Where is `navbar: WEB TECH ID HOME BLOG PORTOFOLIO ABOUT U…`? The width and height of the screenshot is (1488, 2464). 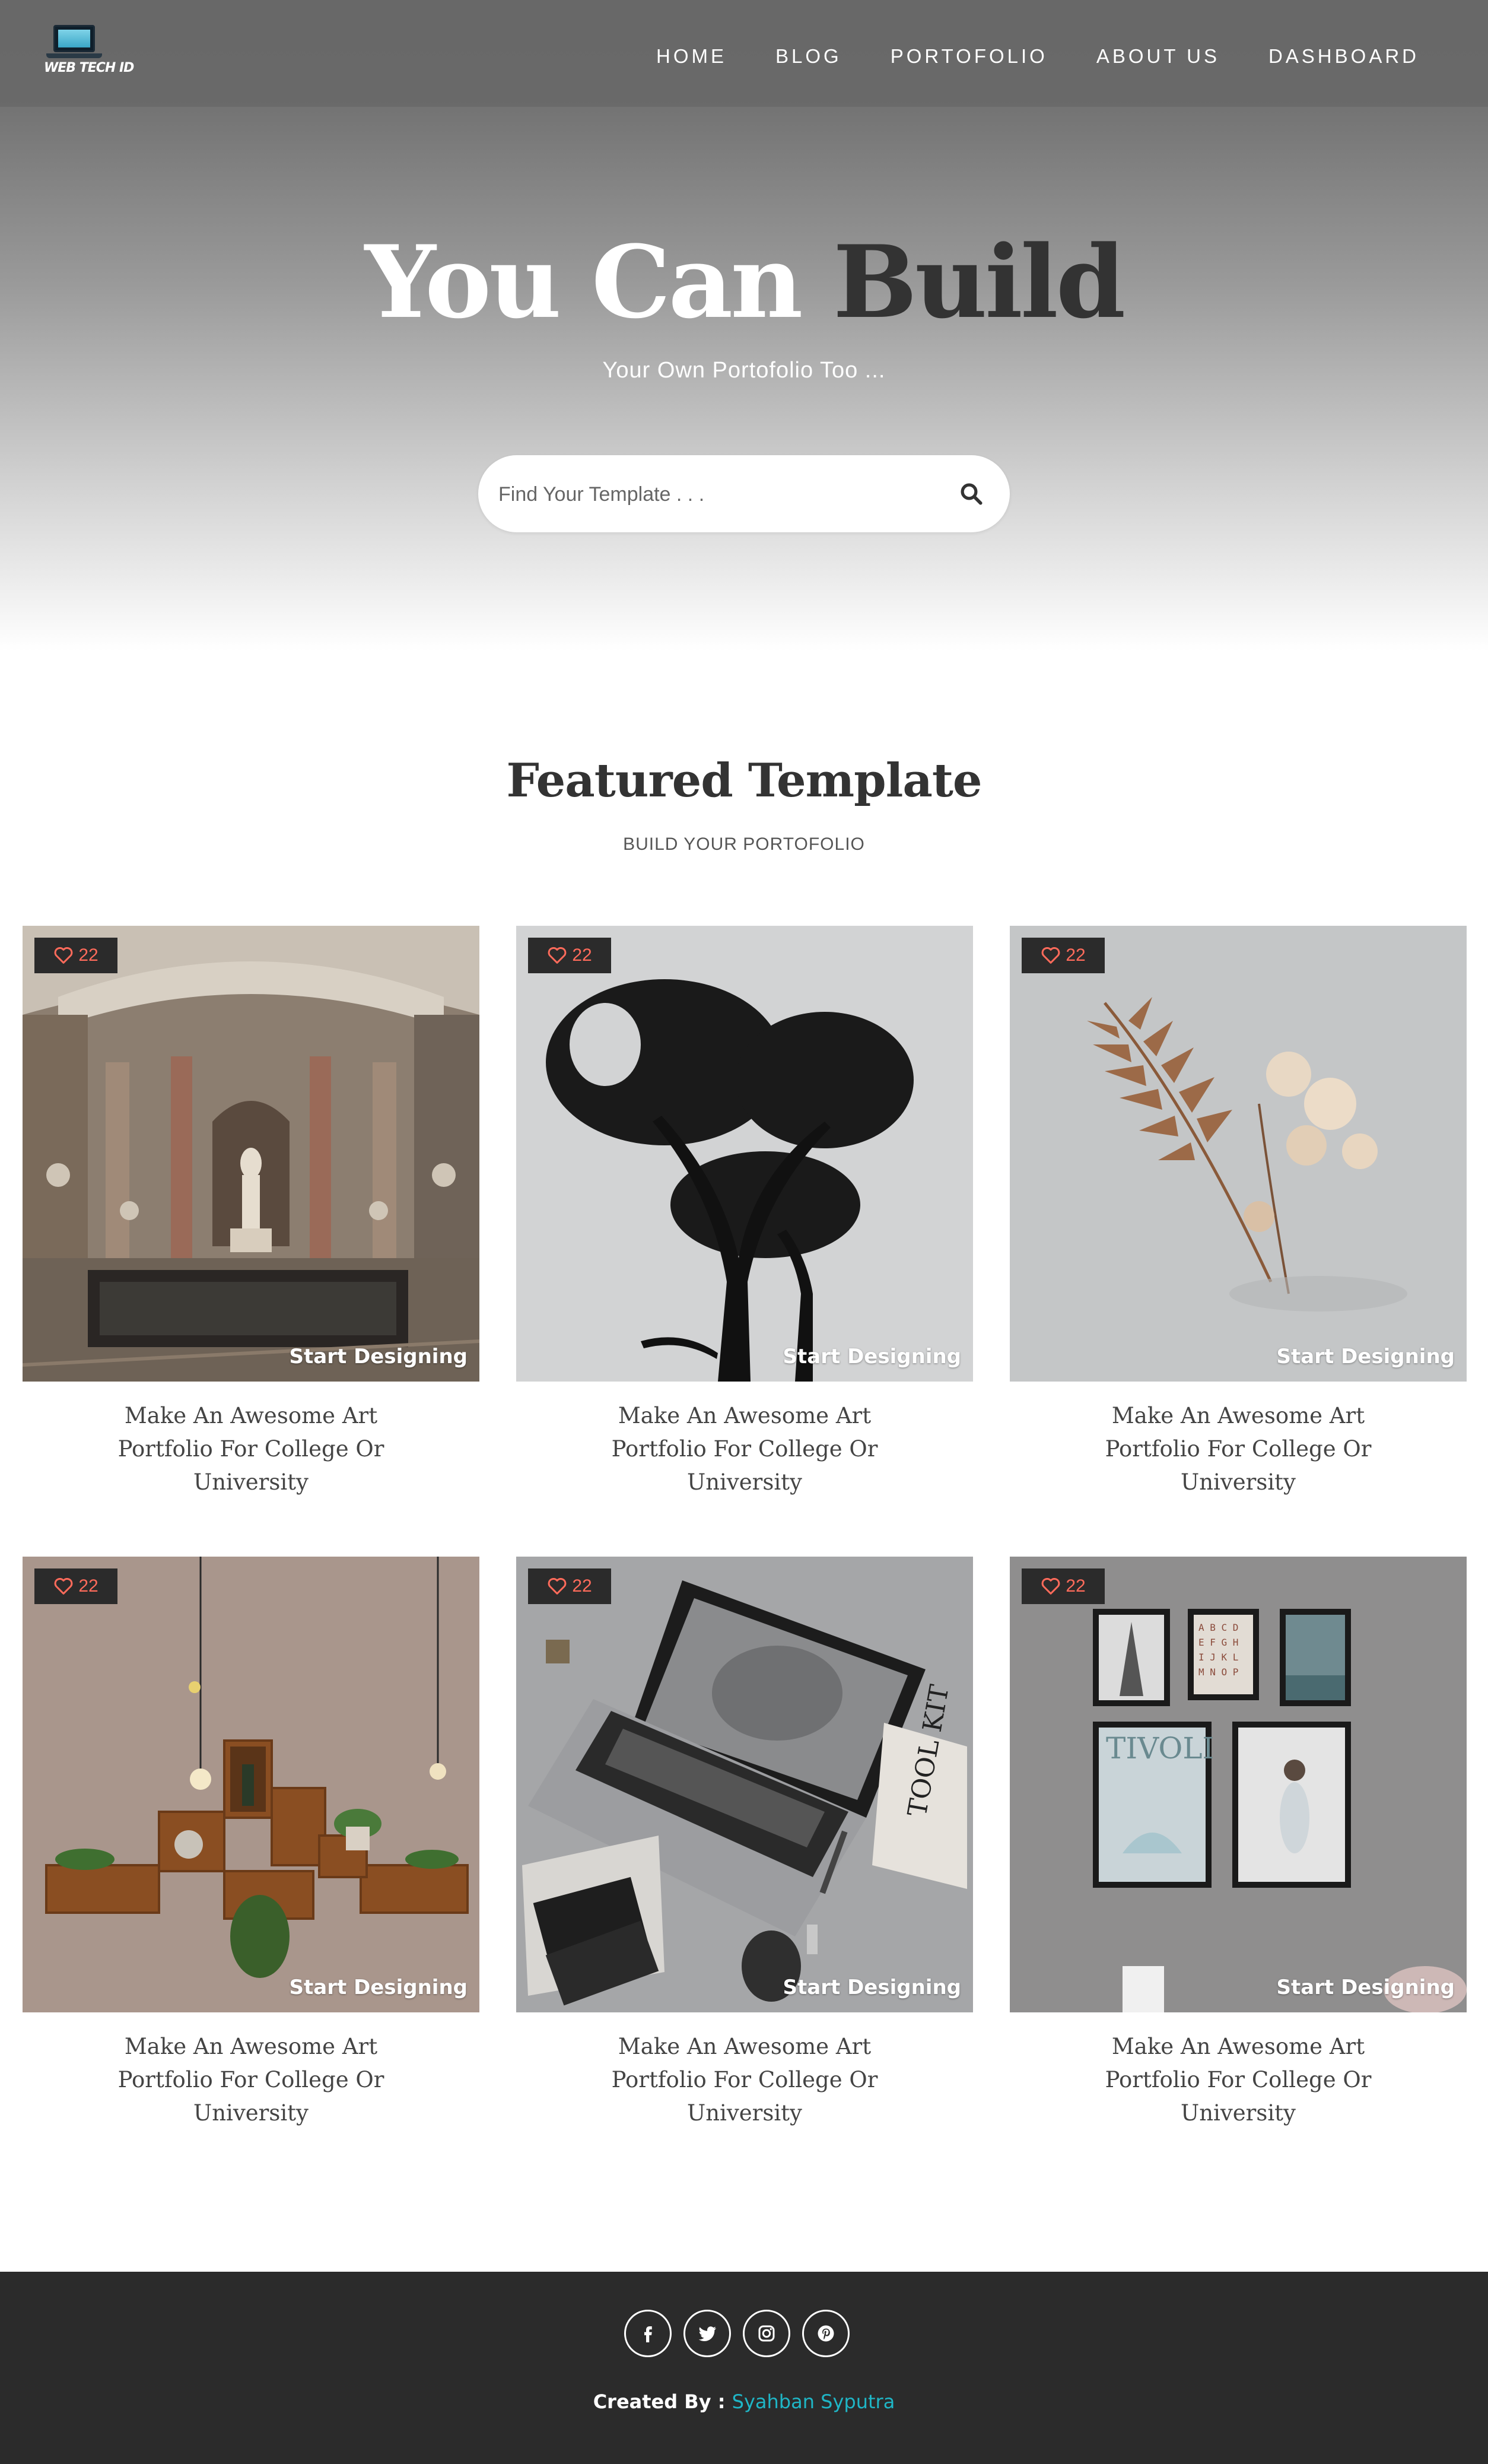
navbar: WEB TECH ID HOME BLOG PORTOFOLIO ABOUT U… is located at coordinates (744, 53).